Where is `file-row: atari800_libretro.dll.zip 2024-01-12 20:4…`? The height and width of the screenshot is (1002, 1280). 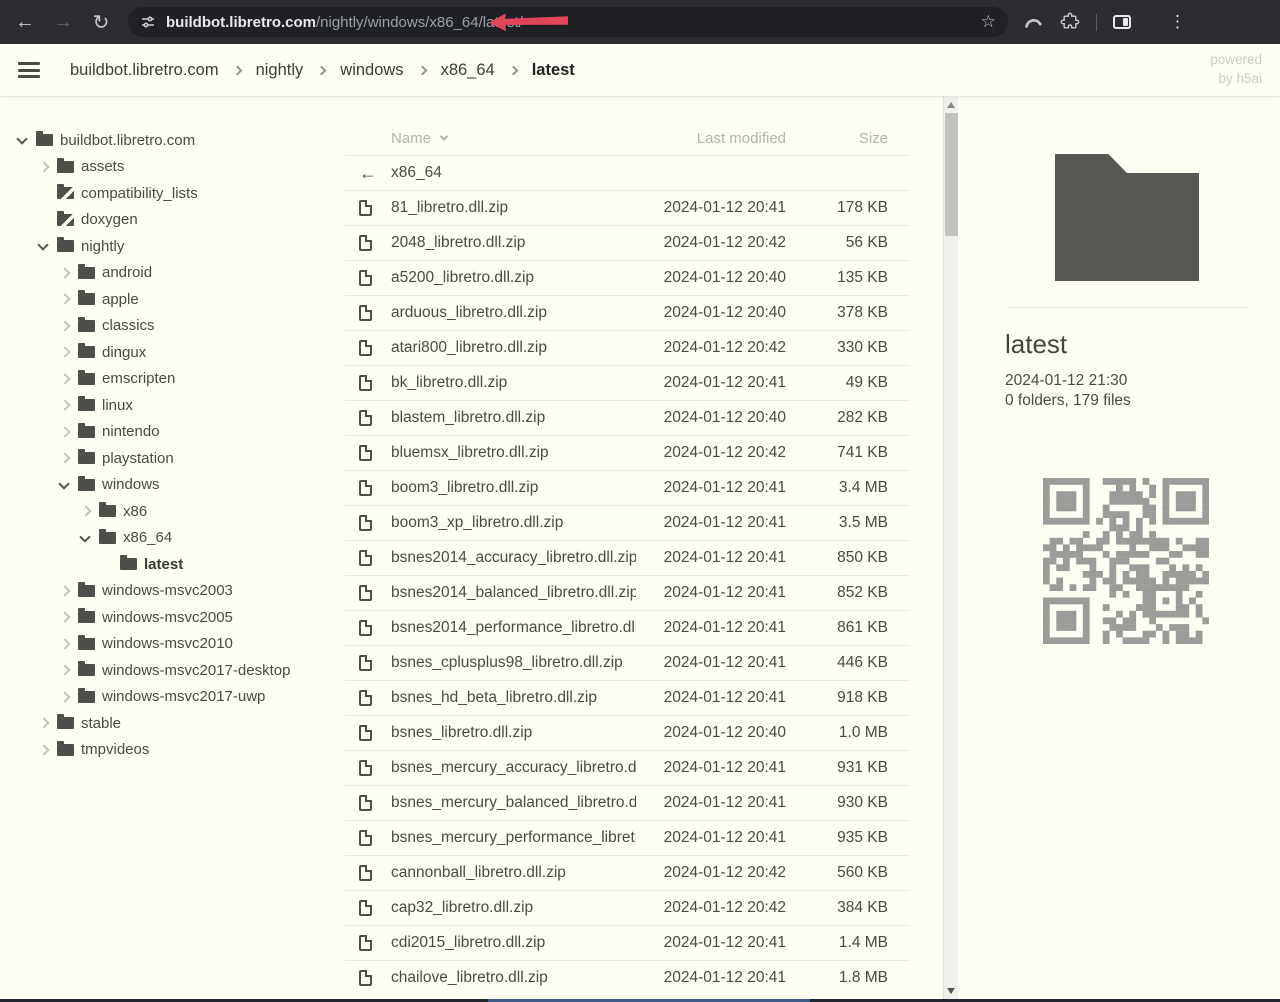
file-row: atari800_libretro.dll.zip 2024-01-12 20:4… is located at coordinates (627, 347).